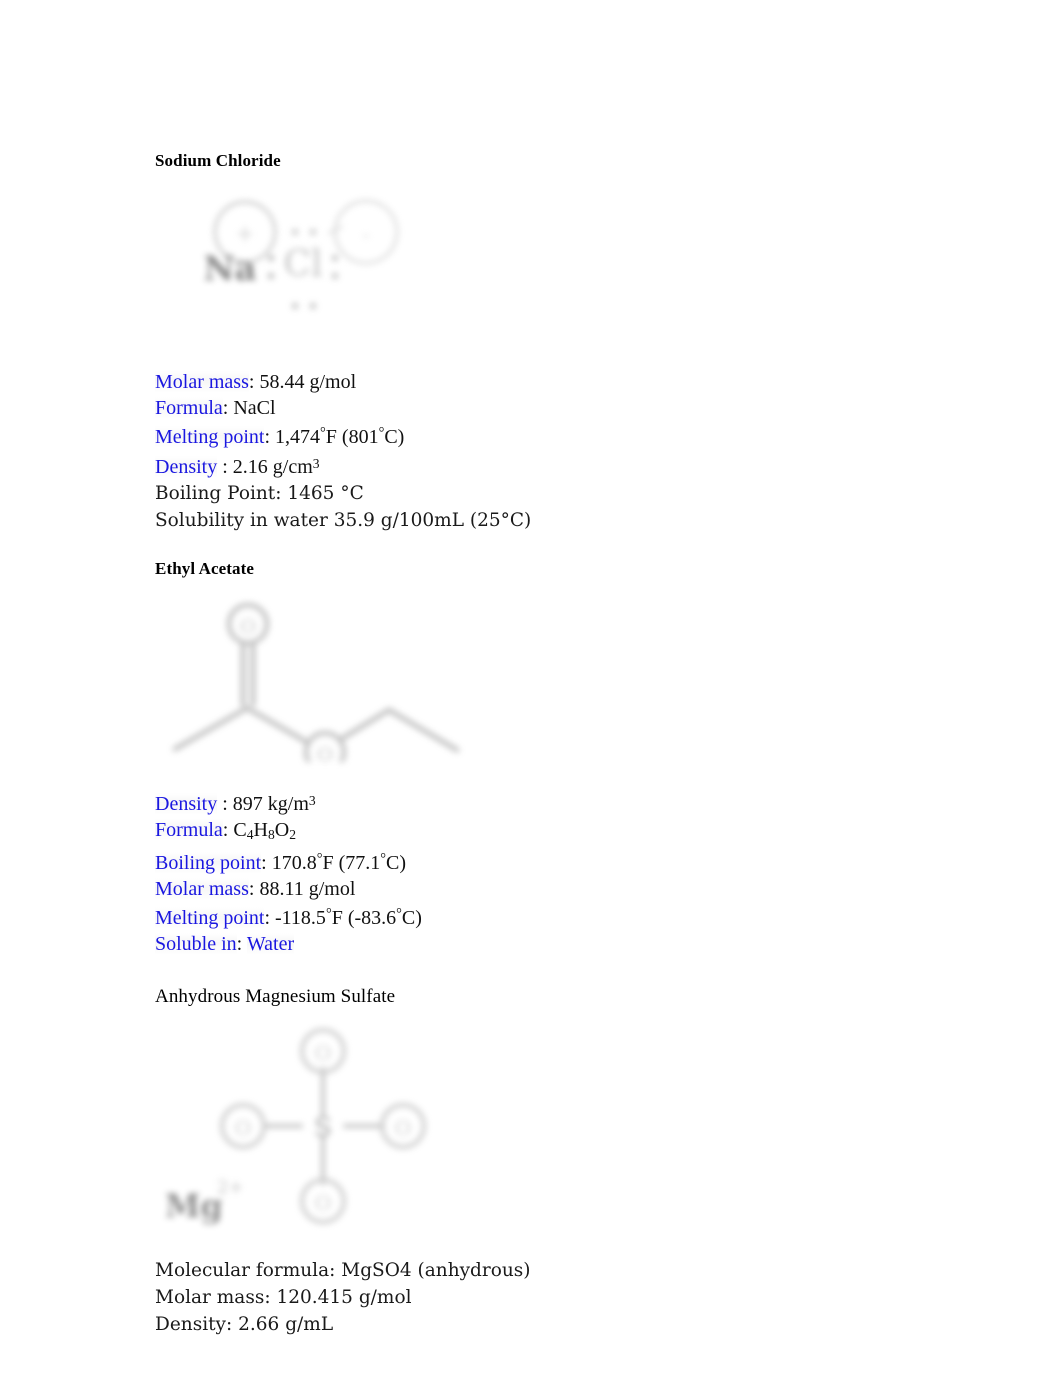  I want to click on property-value: 120.415 g/mol, so click(344, 1298).